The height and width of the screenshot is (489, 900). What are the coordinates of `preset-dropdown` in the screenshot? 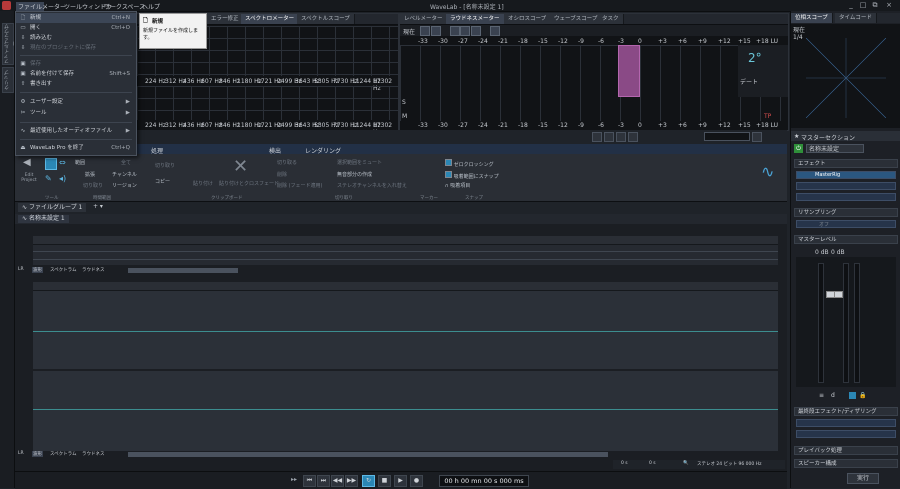 It's located at (727, 136).